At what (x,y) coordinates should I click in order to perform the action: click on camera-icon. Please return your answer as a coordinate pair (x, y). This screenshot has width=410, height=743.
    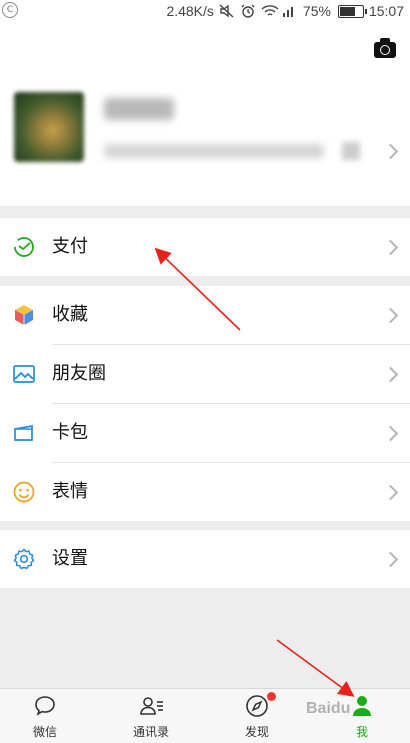
    Looking at the image, I should click on (385, 48).